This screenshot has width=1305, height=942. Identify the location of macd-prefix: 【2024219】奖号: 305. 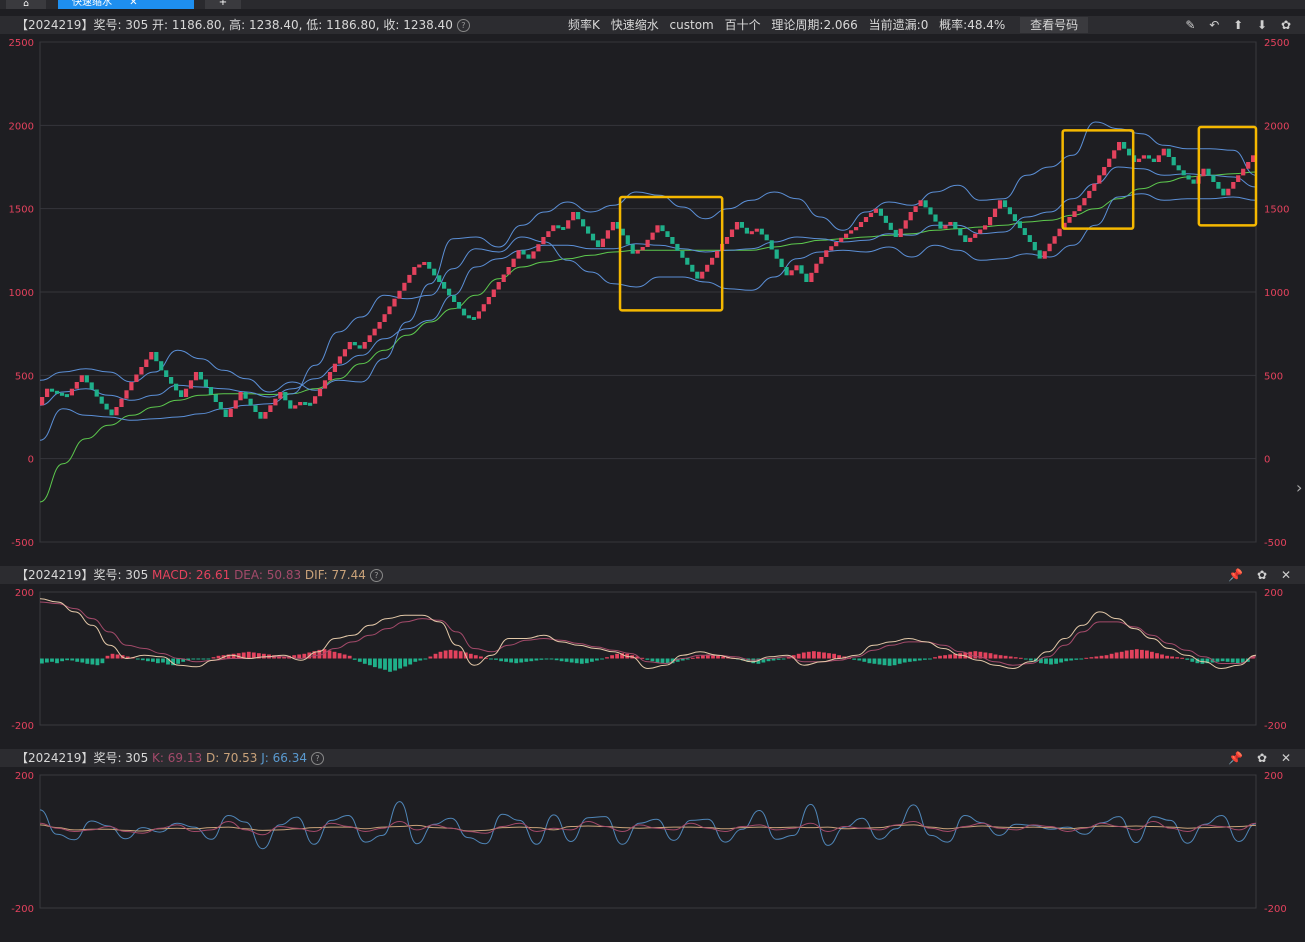
(82, 575).